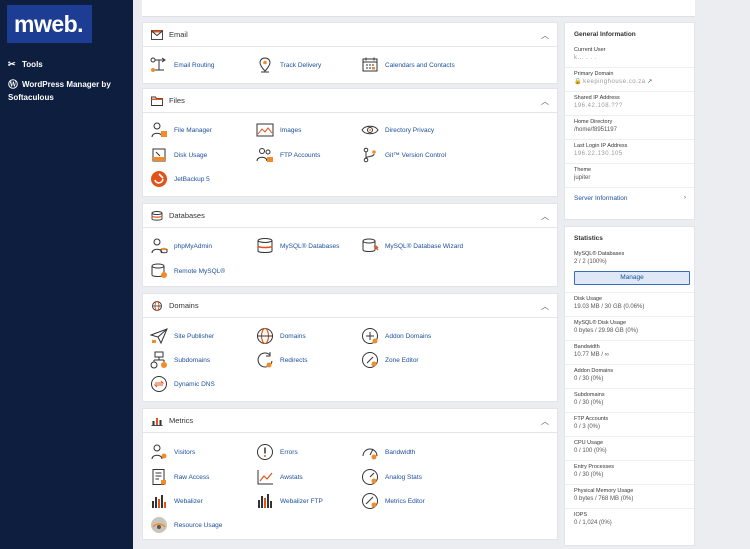 The height and width of the screenshot is (549, 750). Describe the element at coordinates (288, 155) in the screenshot. I see `ftp-accounts-link: FTP Accounts` at that location.